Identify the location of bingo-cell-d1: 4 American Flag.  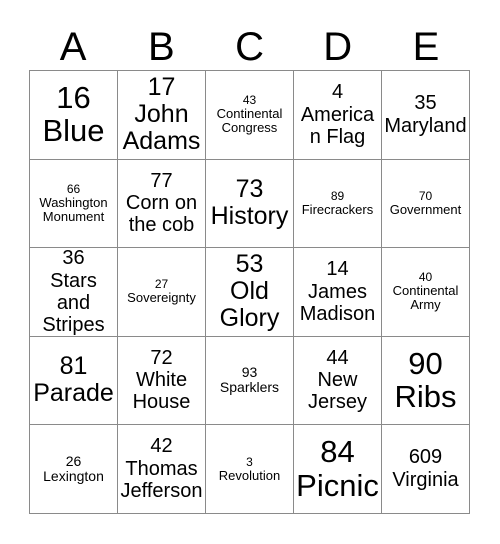
(338, 115).